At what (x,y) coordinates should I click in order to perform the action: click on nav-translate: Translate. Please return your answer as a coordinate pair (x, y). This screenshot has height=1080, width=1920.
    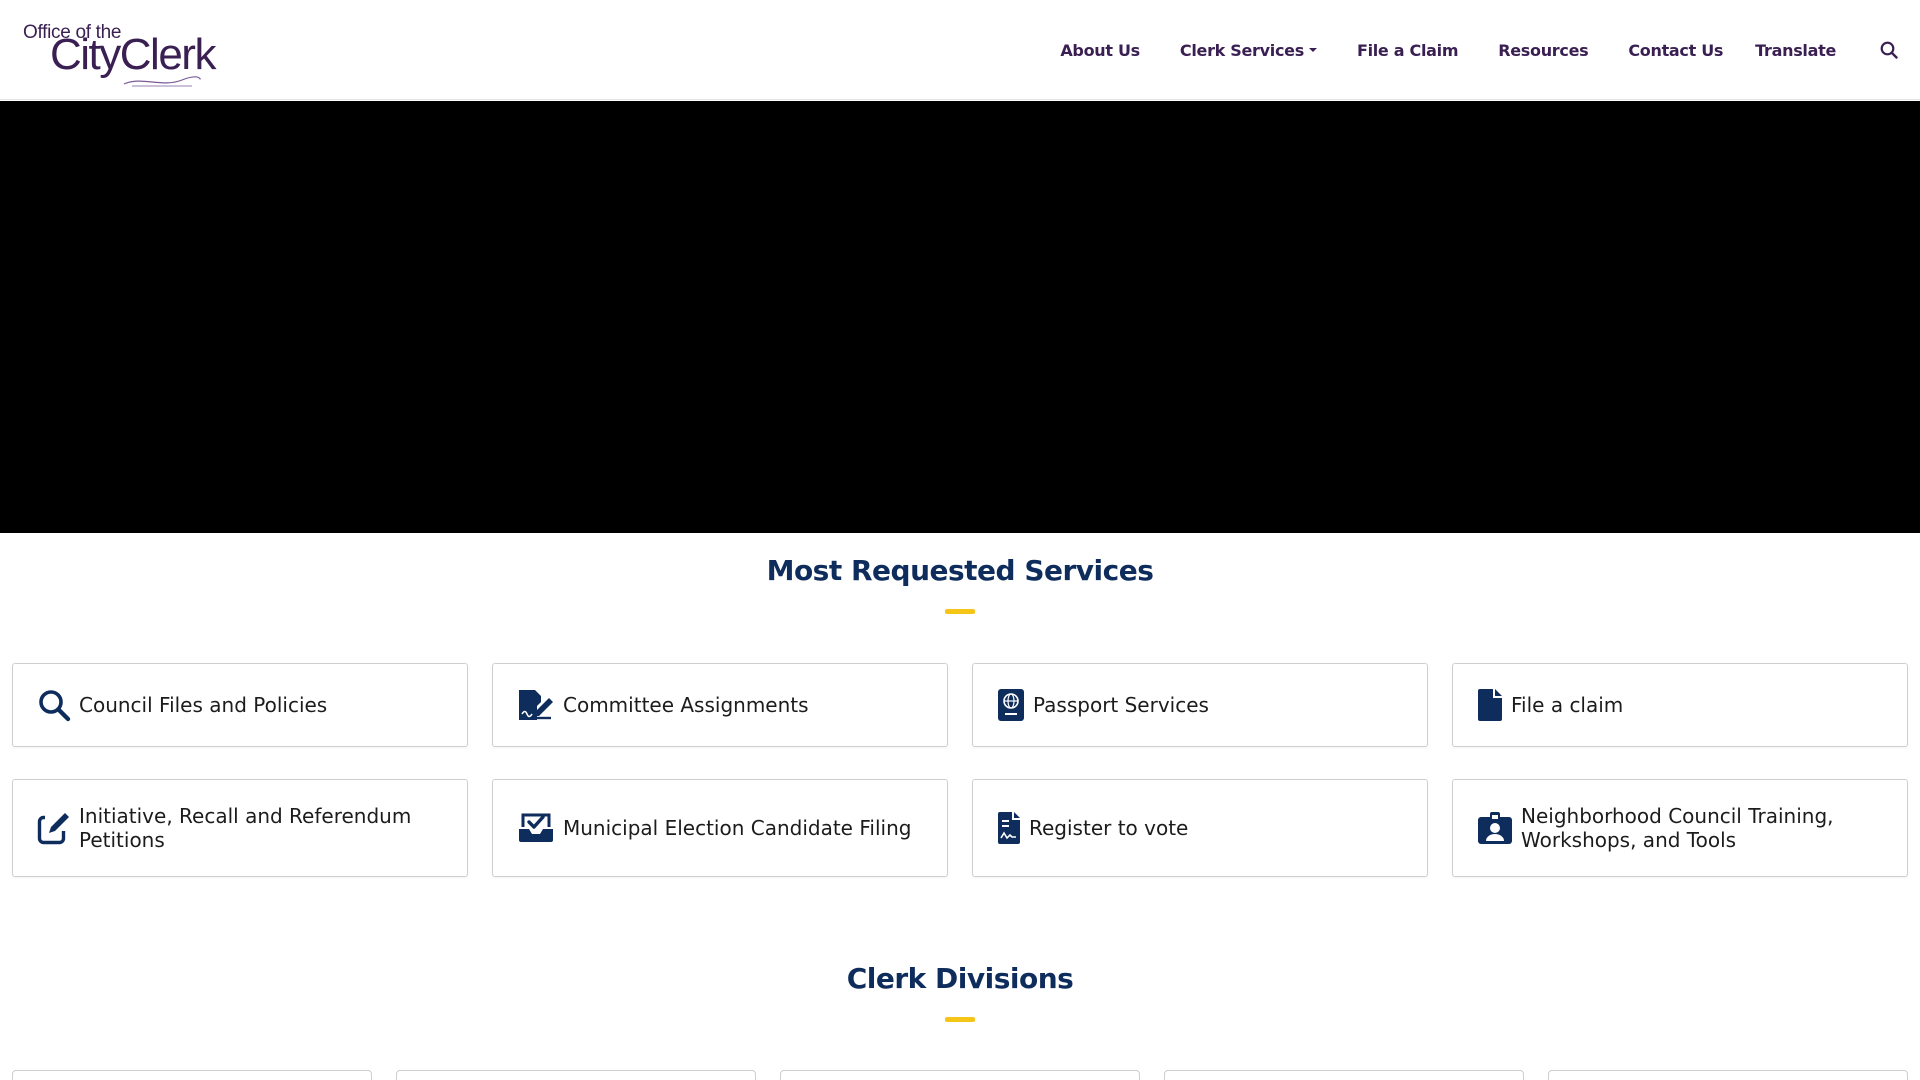
    Looking at the image, I should click on (1795, 50).